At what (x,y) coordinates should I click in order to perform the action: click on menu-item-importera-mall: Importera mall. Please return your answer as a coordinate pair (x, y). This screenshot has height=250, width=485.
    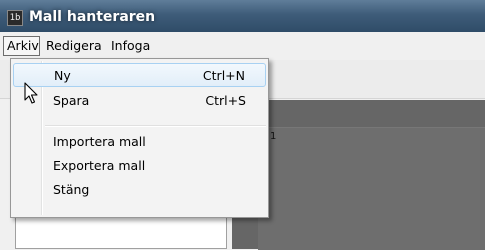
    Looking at the image, I should click on (139, 142).